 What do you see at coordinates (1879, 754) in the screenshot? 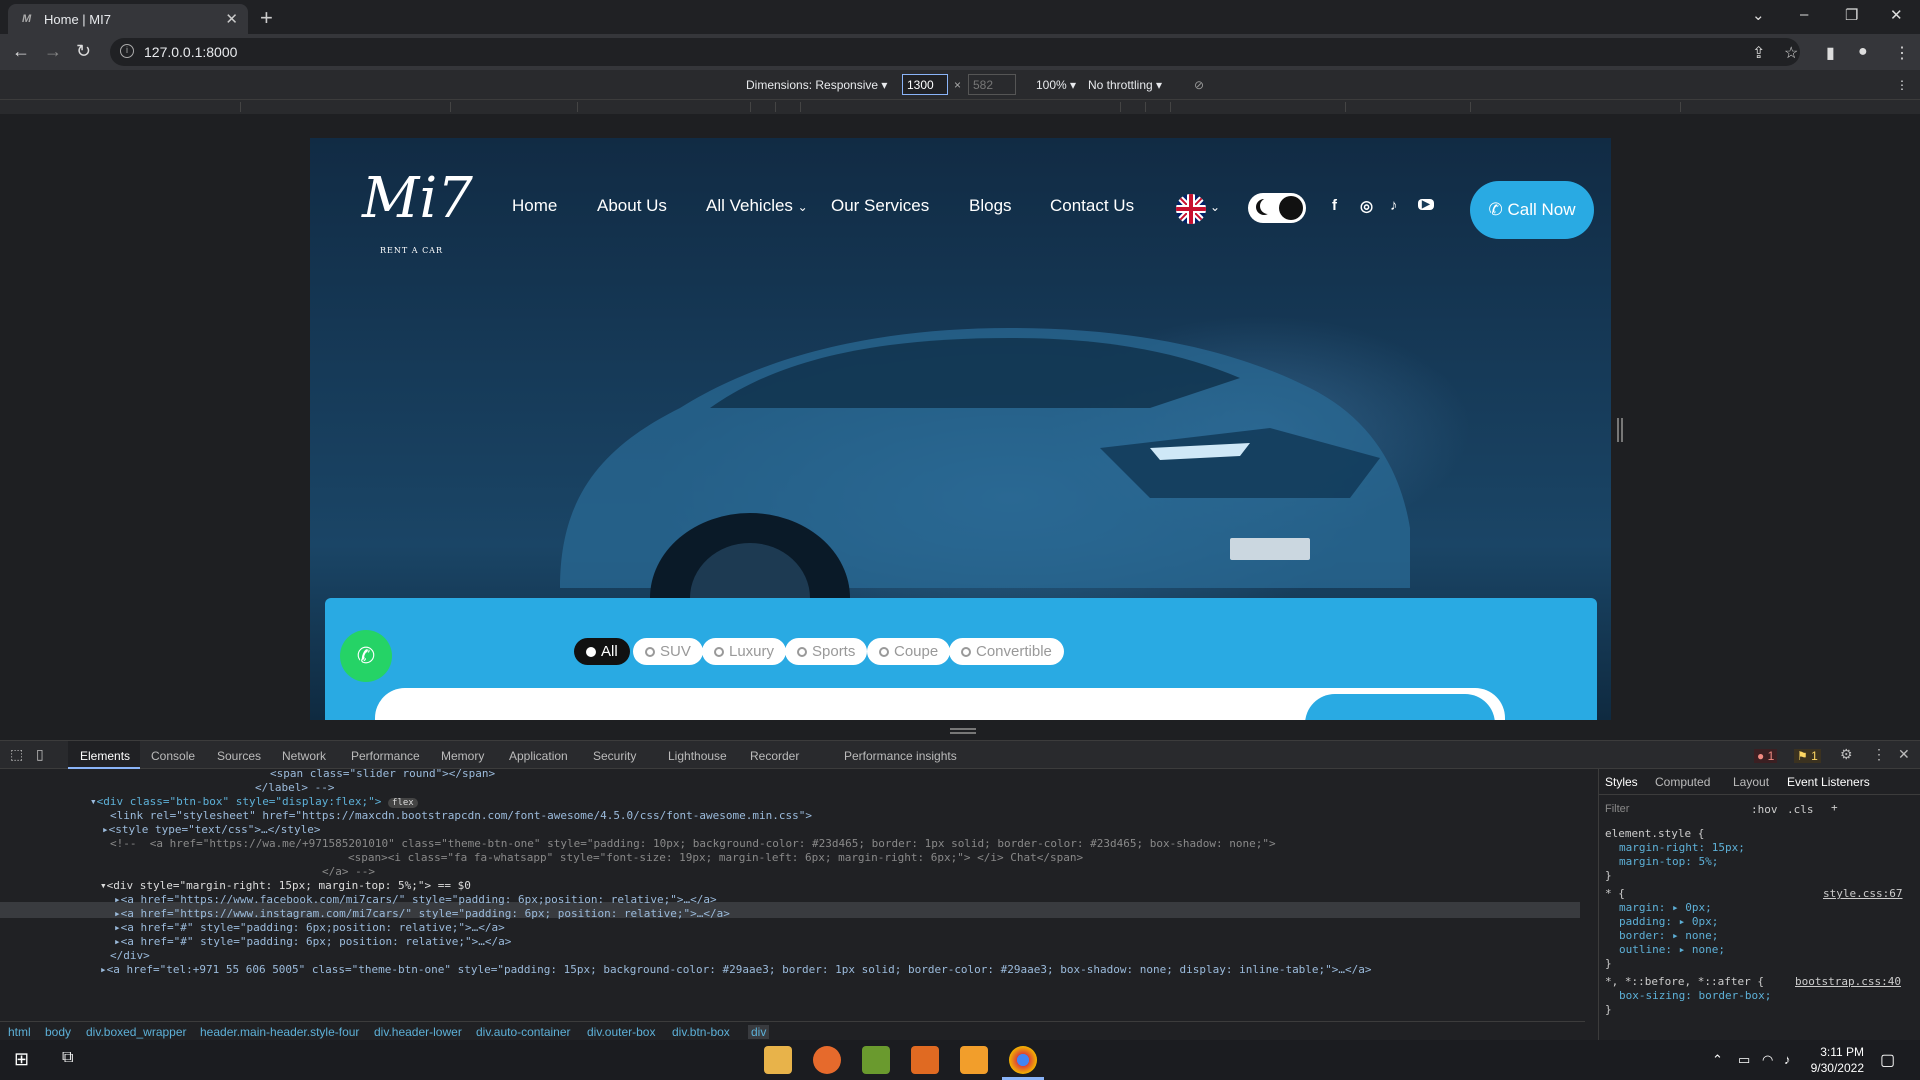
I see `devtools-menu-icon: ⋮` at bounding box center [1879, 754].